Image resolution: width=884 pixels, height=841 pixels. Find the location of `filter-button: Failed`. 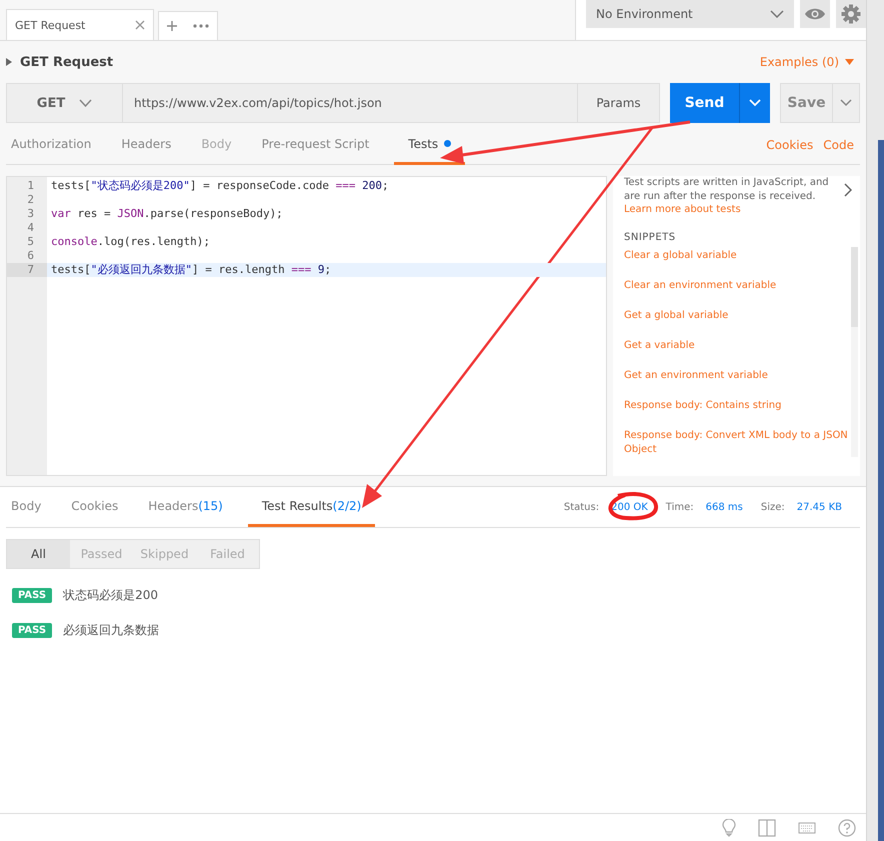

filter-button: Failed is located at coordinates (227, 554).